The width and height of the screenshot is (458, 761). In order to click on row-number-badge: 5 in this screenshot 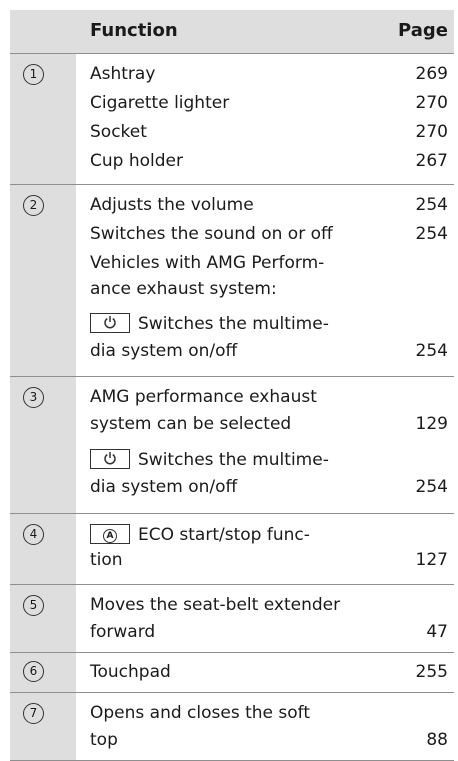, I will do `click(33, 605)`.